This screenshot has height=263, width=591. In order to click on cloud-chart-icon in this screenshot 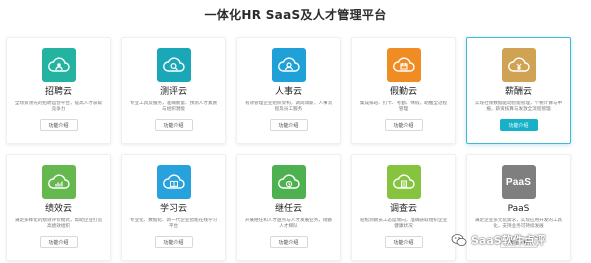, I will do `click(58, 182)`.